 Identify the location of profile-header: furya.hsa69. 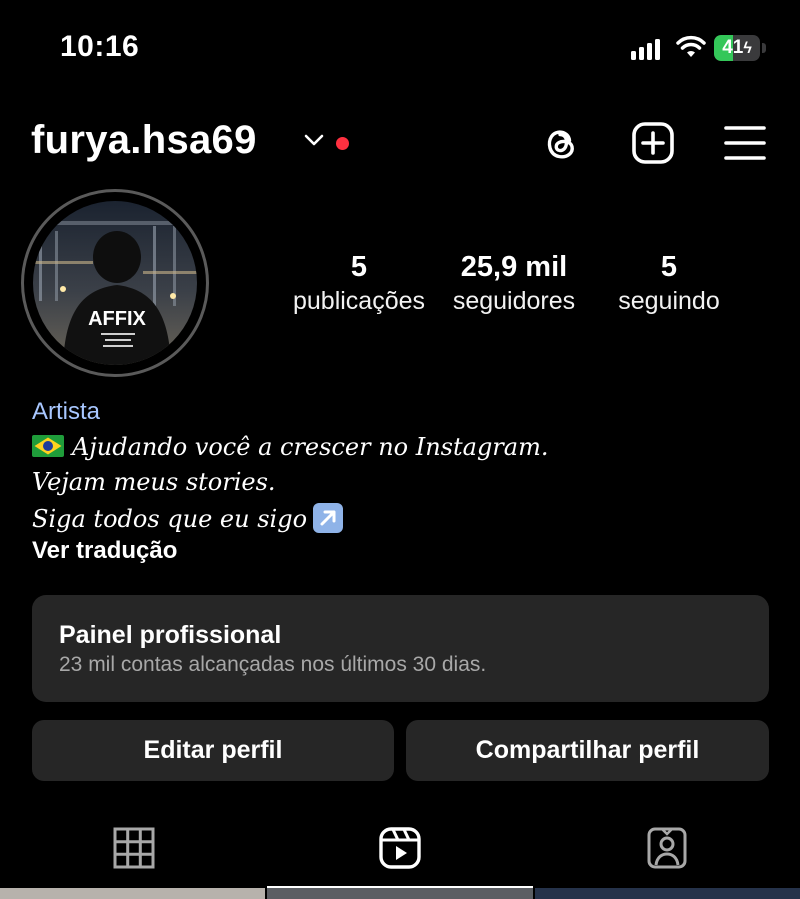
(400, 142).